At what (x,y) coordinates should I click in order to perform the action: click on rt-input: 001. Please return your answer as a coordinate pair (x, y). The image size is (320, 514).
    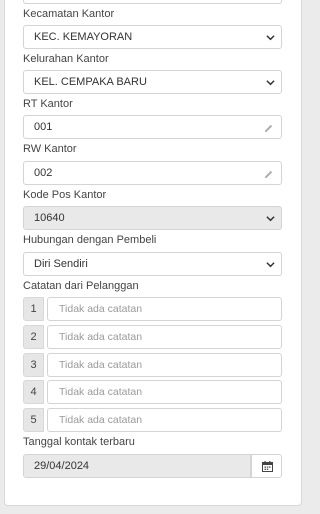
    Looking at the image, I should click on (152, 127).